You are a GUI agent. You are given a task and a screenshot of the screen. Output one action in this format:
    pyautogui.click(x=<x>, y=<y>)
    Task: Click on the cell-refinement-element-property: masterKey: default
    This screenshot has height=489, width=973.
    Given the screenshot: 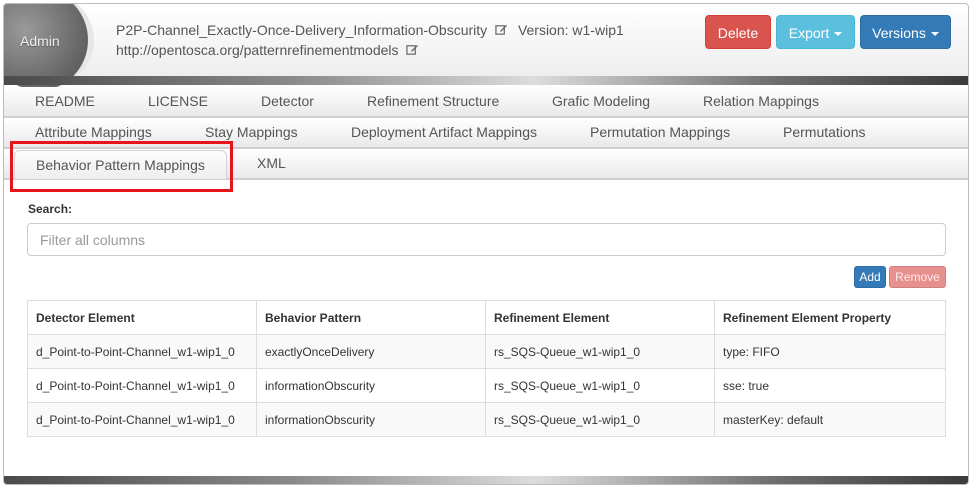 What is the action you would take?
    pyautogui.click(x=830, y=419)
    